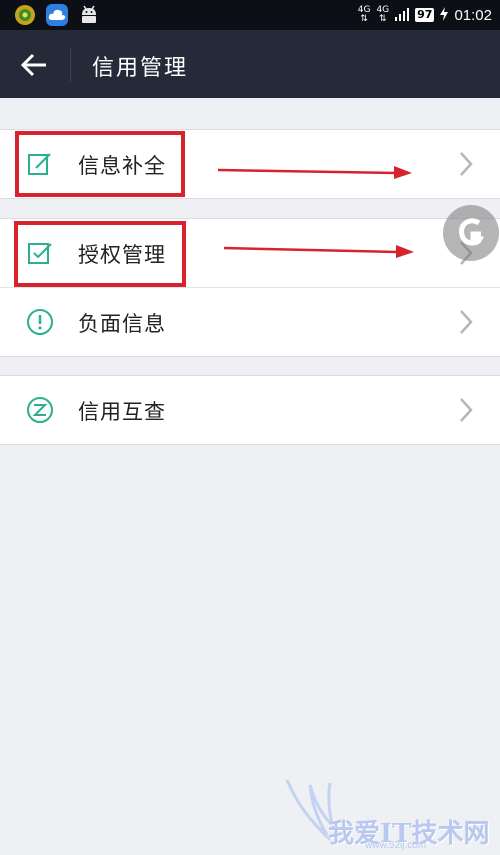  What do you see at coordinates (39, 164) in the screenshot?
I see `edit-icon` at bounding box center [39, 164].